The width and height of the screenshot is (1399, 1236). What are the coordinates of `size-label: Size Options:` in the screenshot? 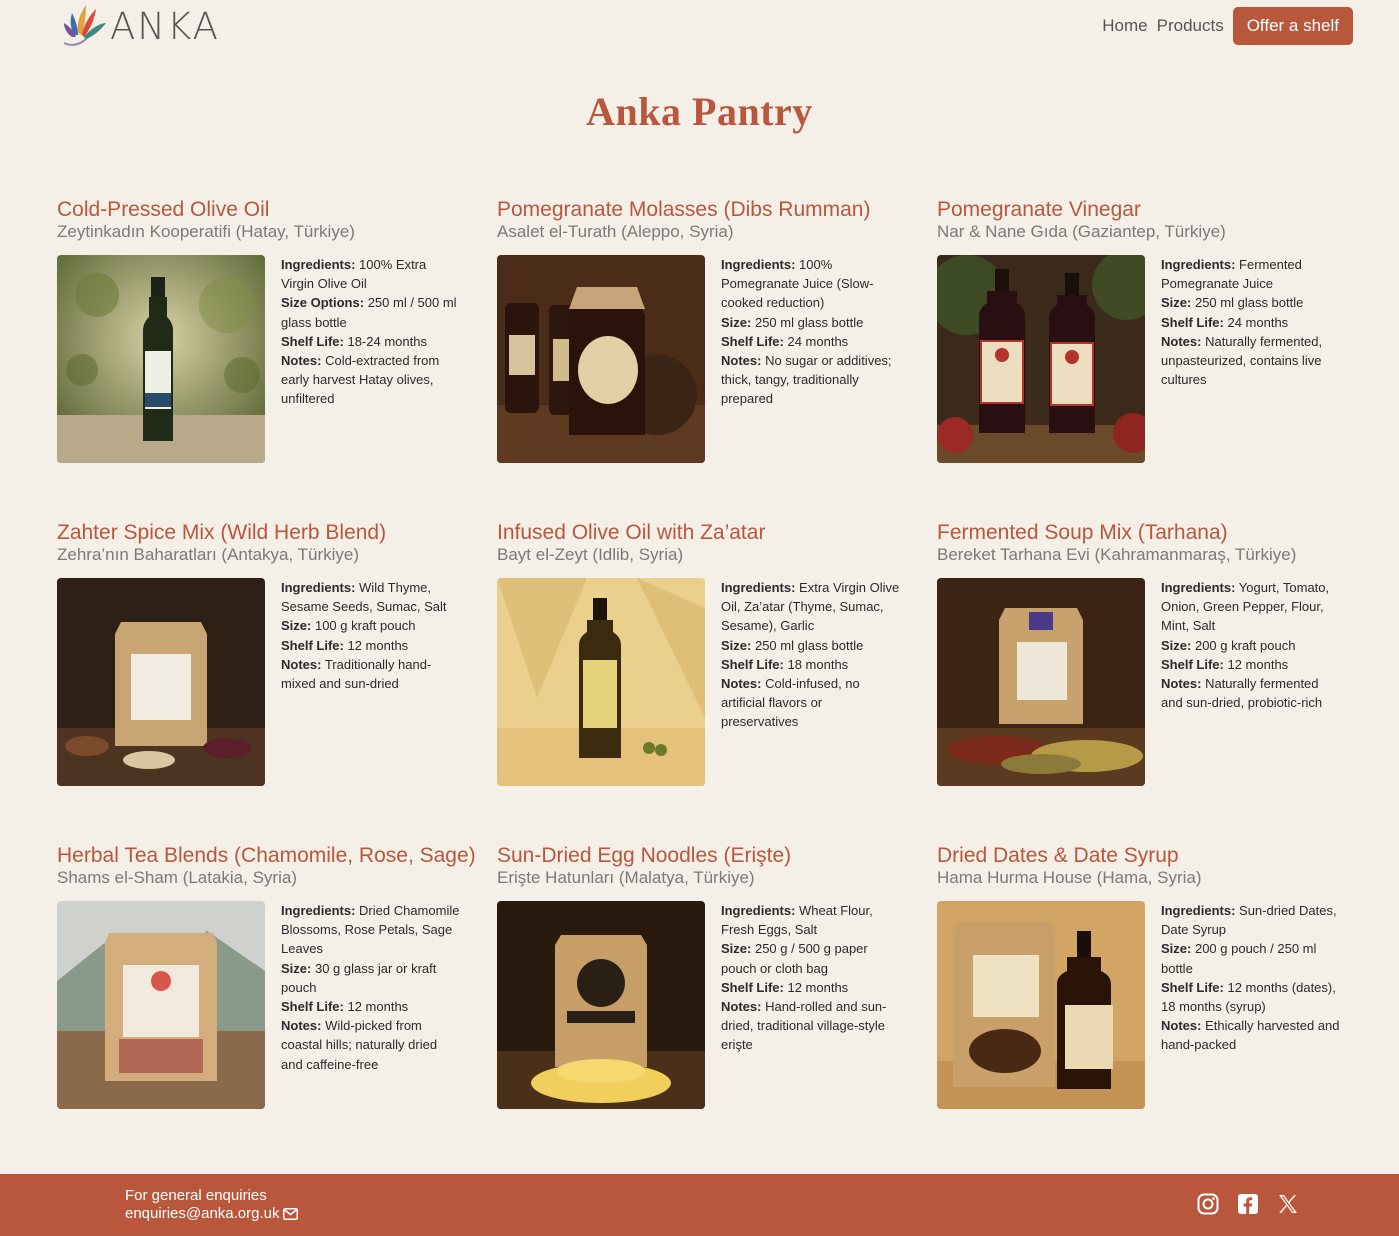 It's located at (323, 303).